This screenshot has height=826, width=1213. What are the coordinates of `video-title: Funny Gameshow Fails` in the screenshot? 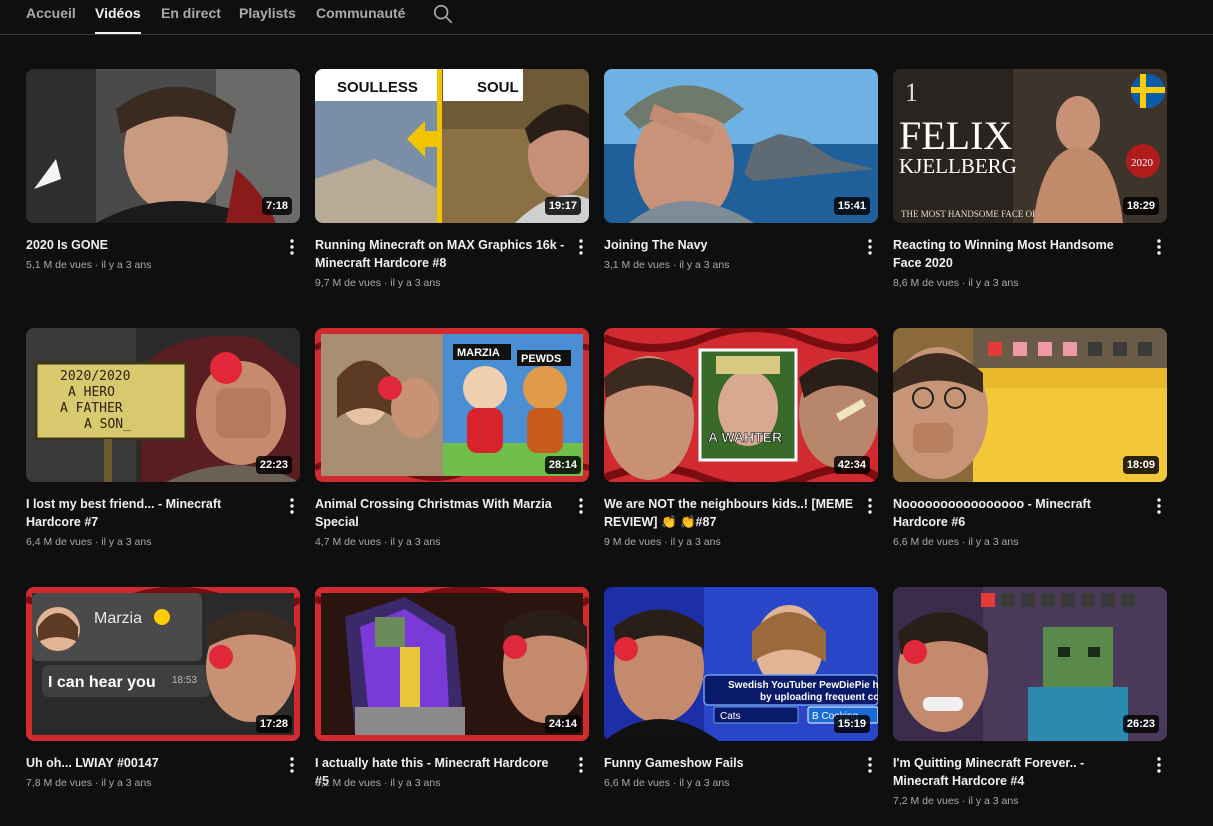 It's located at (729, 763).